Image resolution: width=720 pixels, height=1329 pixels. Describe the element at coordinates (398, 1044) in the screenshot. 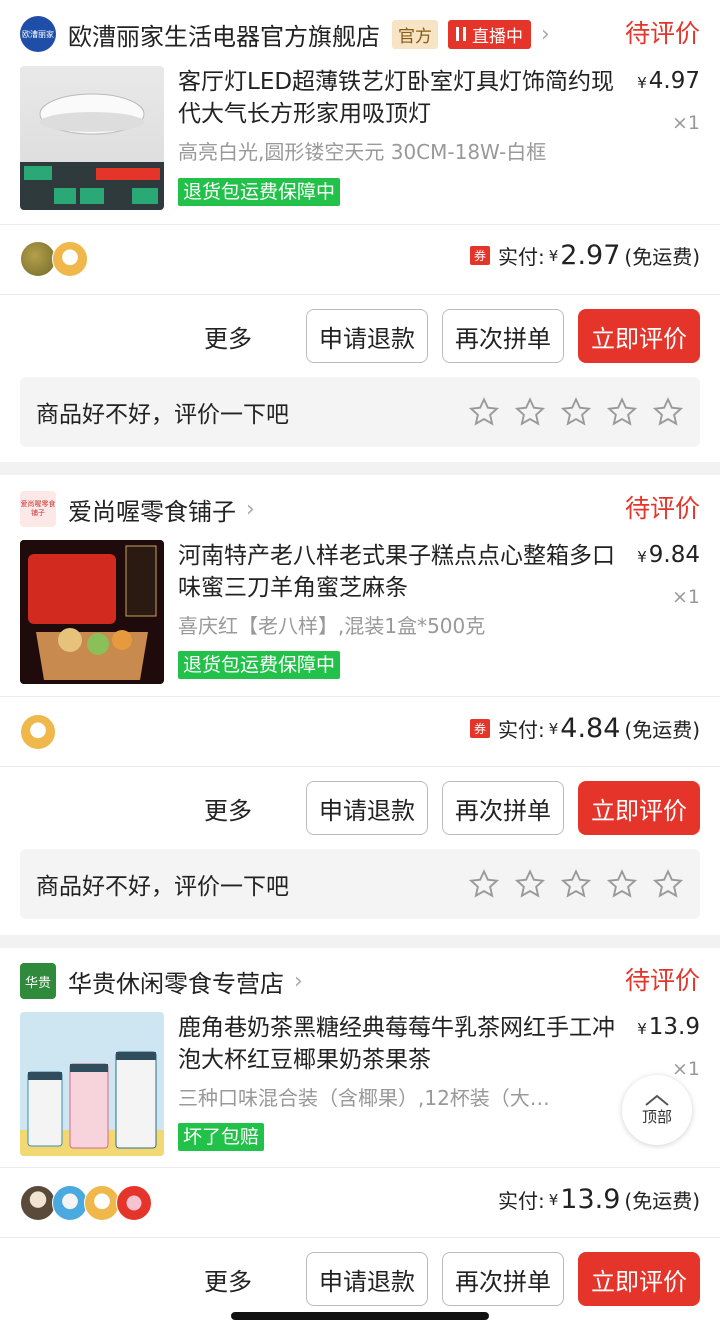

I see `product-title: 鹿角巷奶茶黑糖经典莓莓牛乳茶网红手工冲泡大杯红豆椰果奶茶果茶` at that location.